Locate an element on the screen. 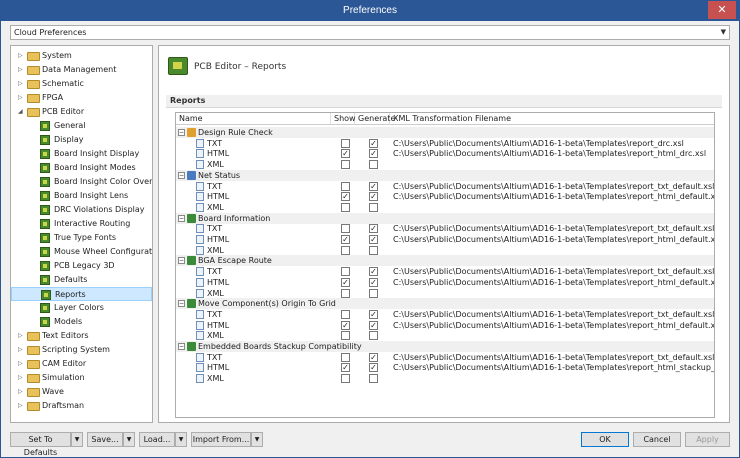 This screenshot has height=458, width=740. column-header-generate: Generate is located at coordinates (375, 119).